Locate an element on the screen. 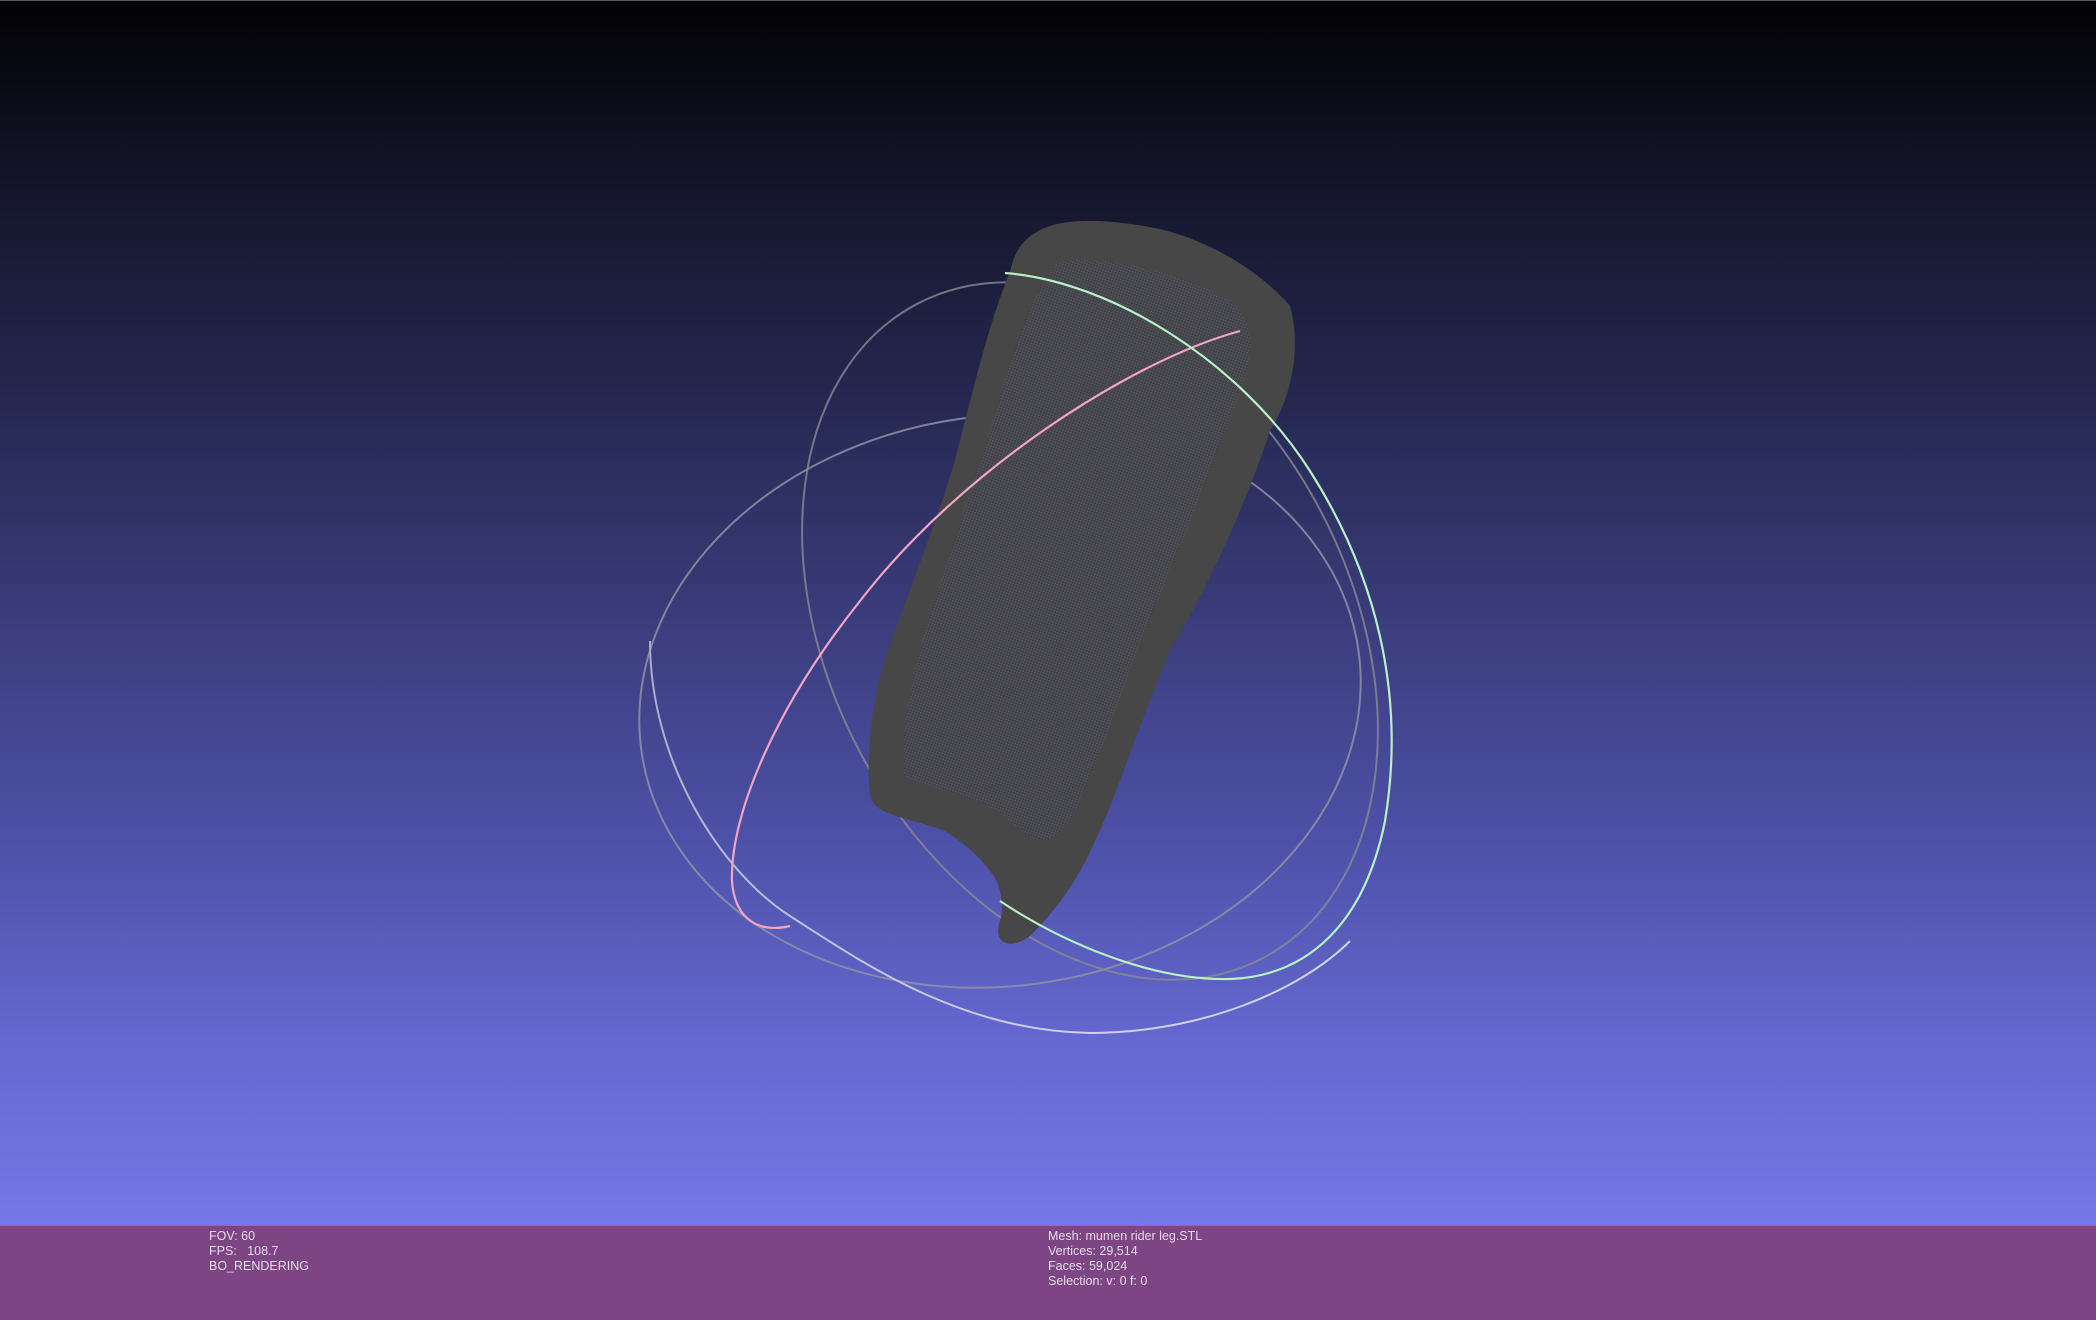 This screenshot has width=2096, height=1320. fps-readout: FPS: 108.7 is located at coordinates (244, 1251).